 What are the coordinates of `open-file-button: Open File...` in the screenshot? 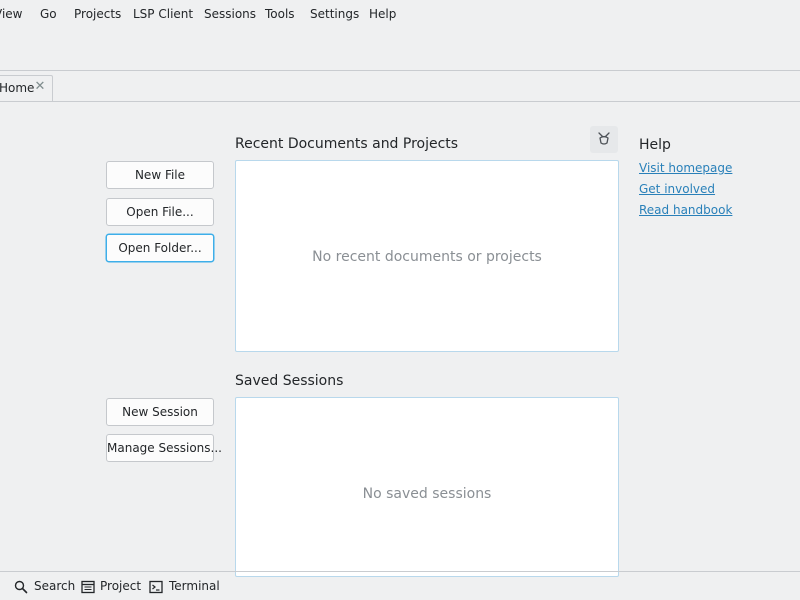 It's located at (160, 212).